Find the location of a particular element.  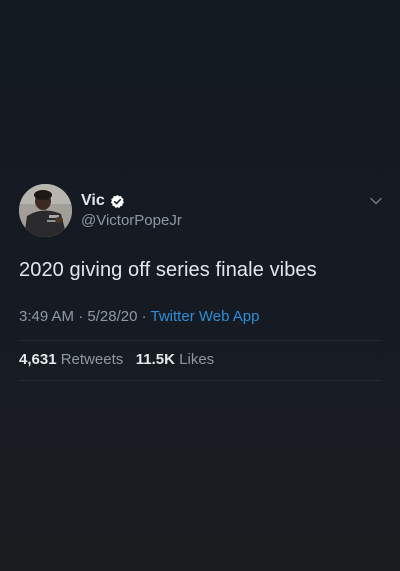

verified-badge-icon is located at coordinates (117, 201).